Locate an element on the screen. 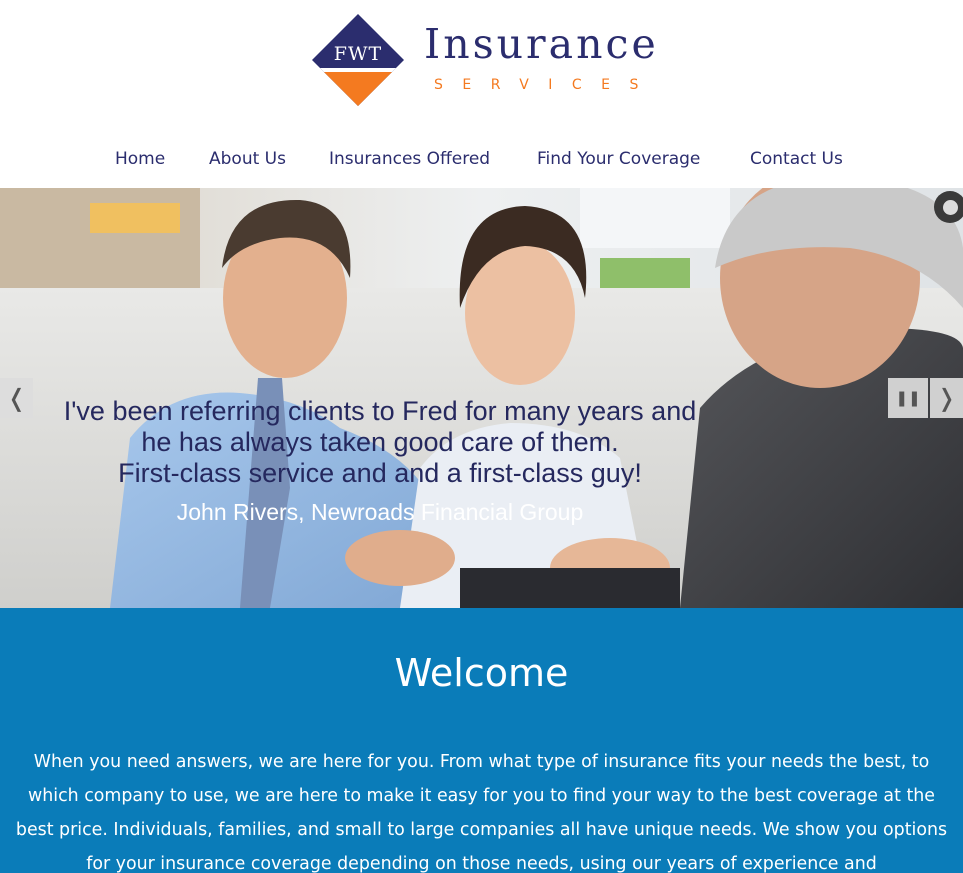 This screenshot has height=873, width=963. prev-slide-button: ❬ is located at coordinates (16, 398).